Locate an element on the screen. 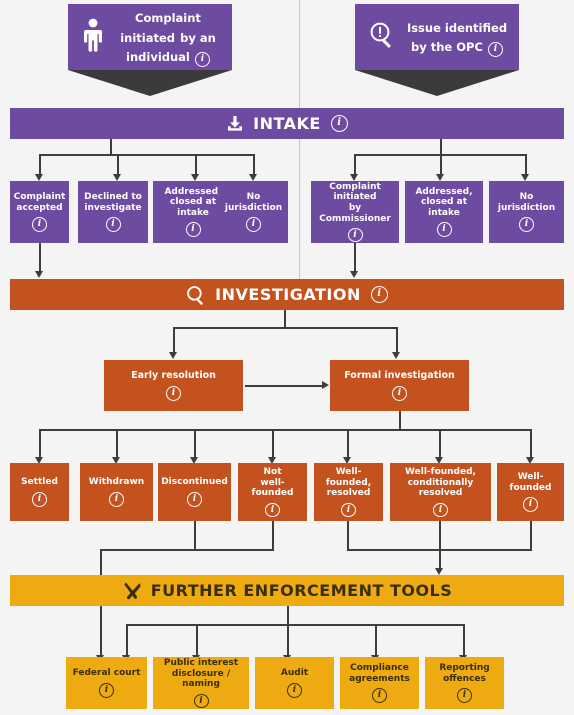 This screenshot has width=574, height=715. investigation-outcome-withdrawn: Withdrawn i is located at coordinates (116, 492).